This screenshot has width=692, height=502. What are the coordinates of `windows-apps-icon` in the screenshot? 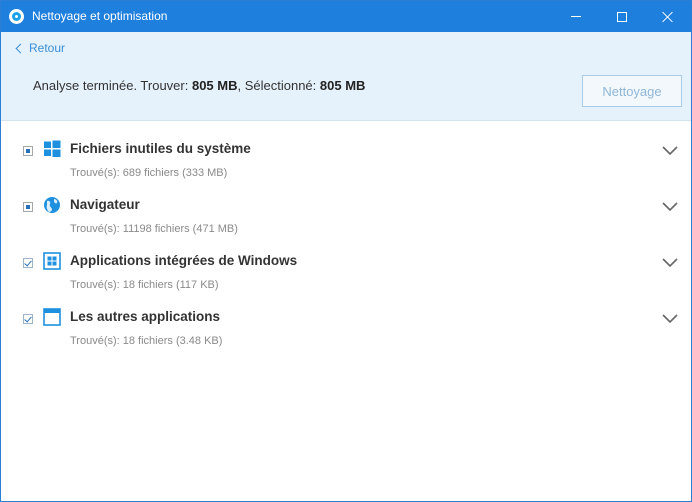 It's located at (52, 261).